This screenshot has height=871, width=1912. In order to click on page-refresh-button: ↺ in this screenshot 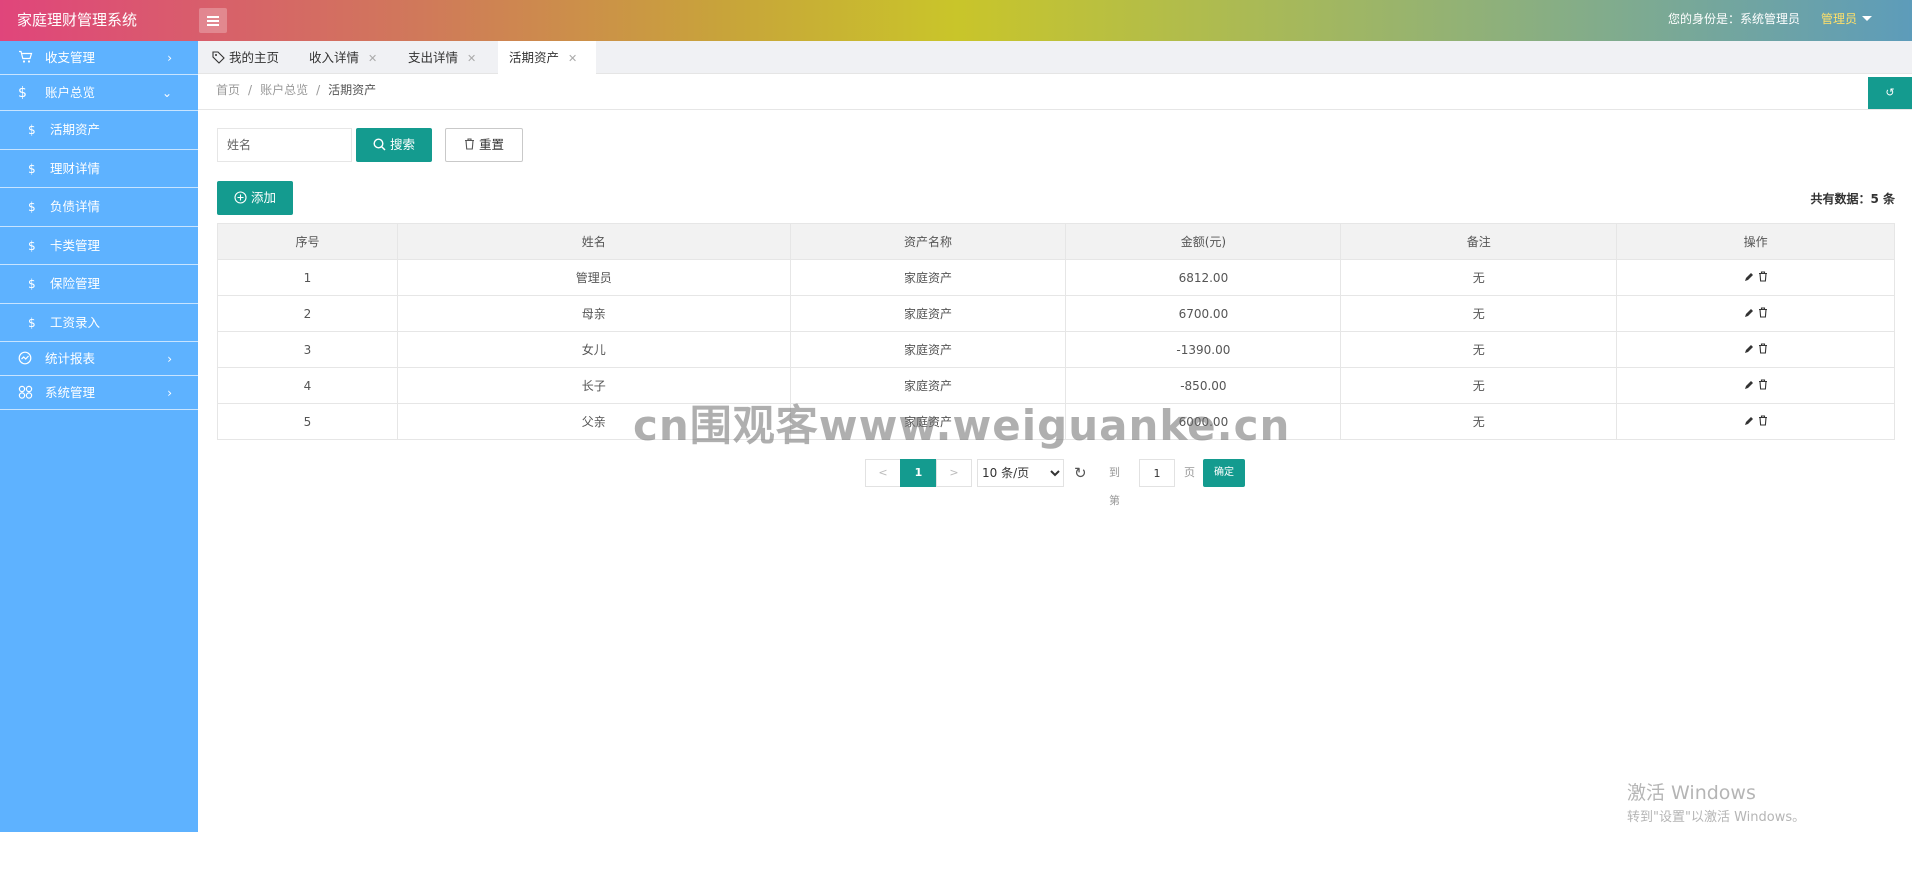, I will do `click(1890, 93)`.